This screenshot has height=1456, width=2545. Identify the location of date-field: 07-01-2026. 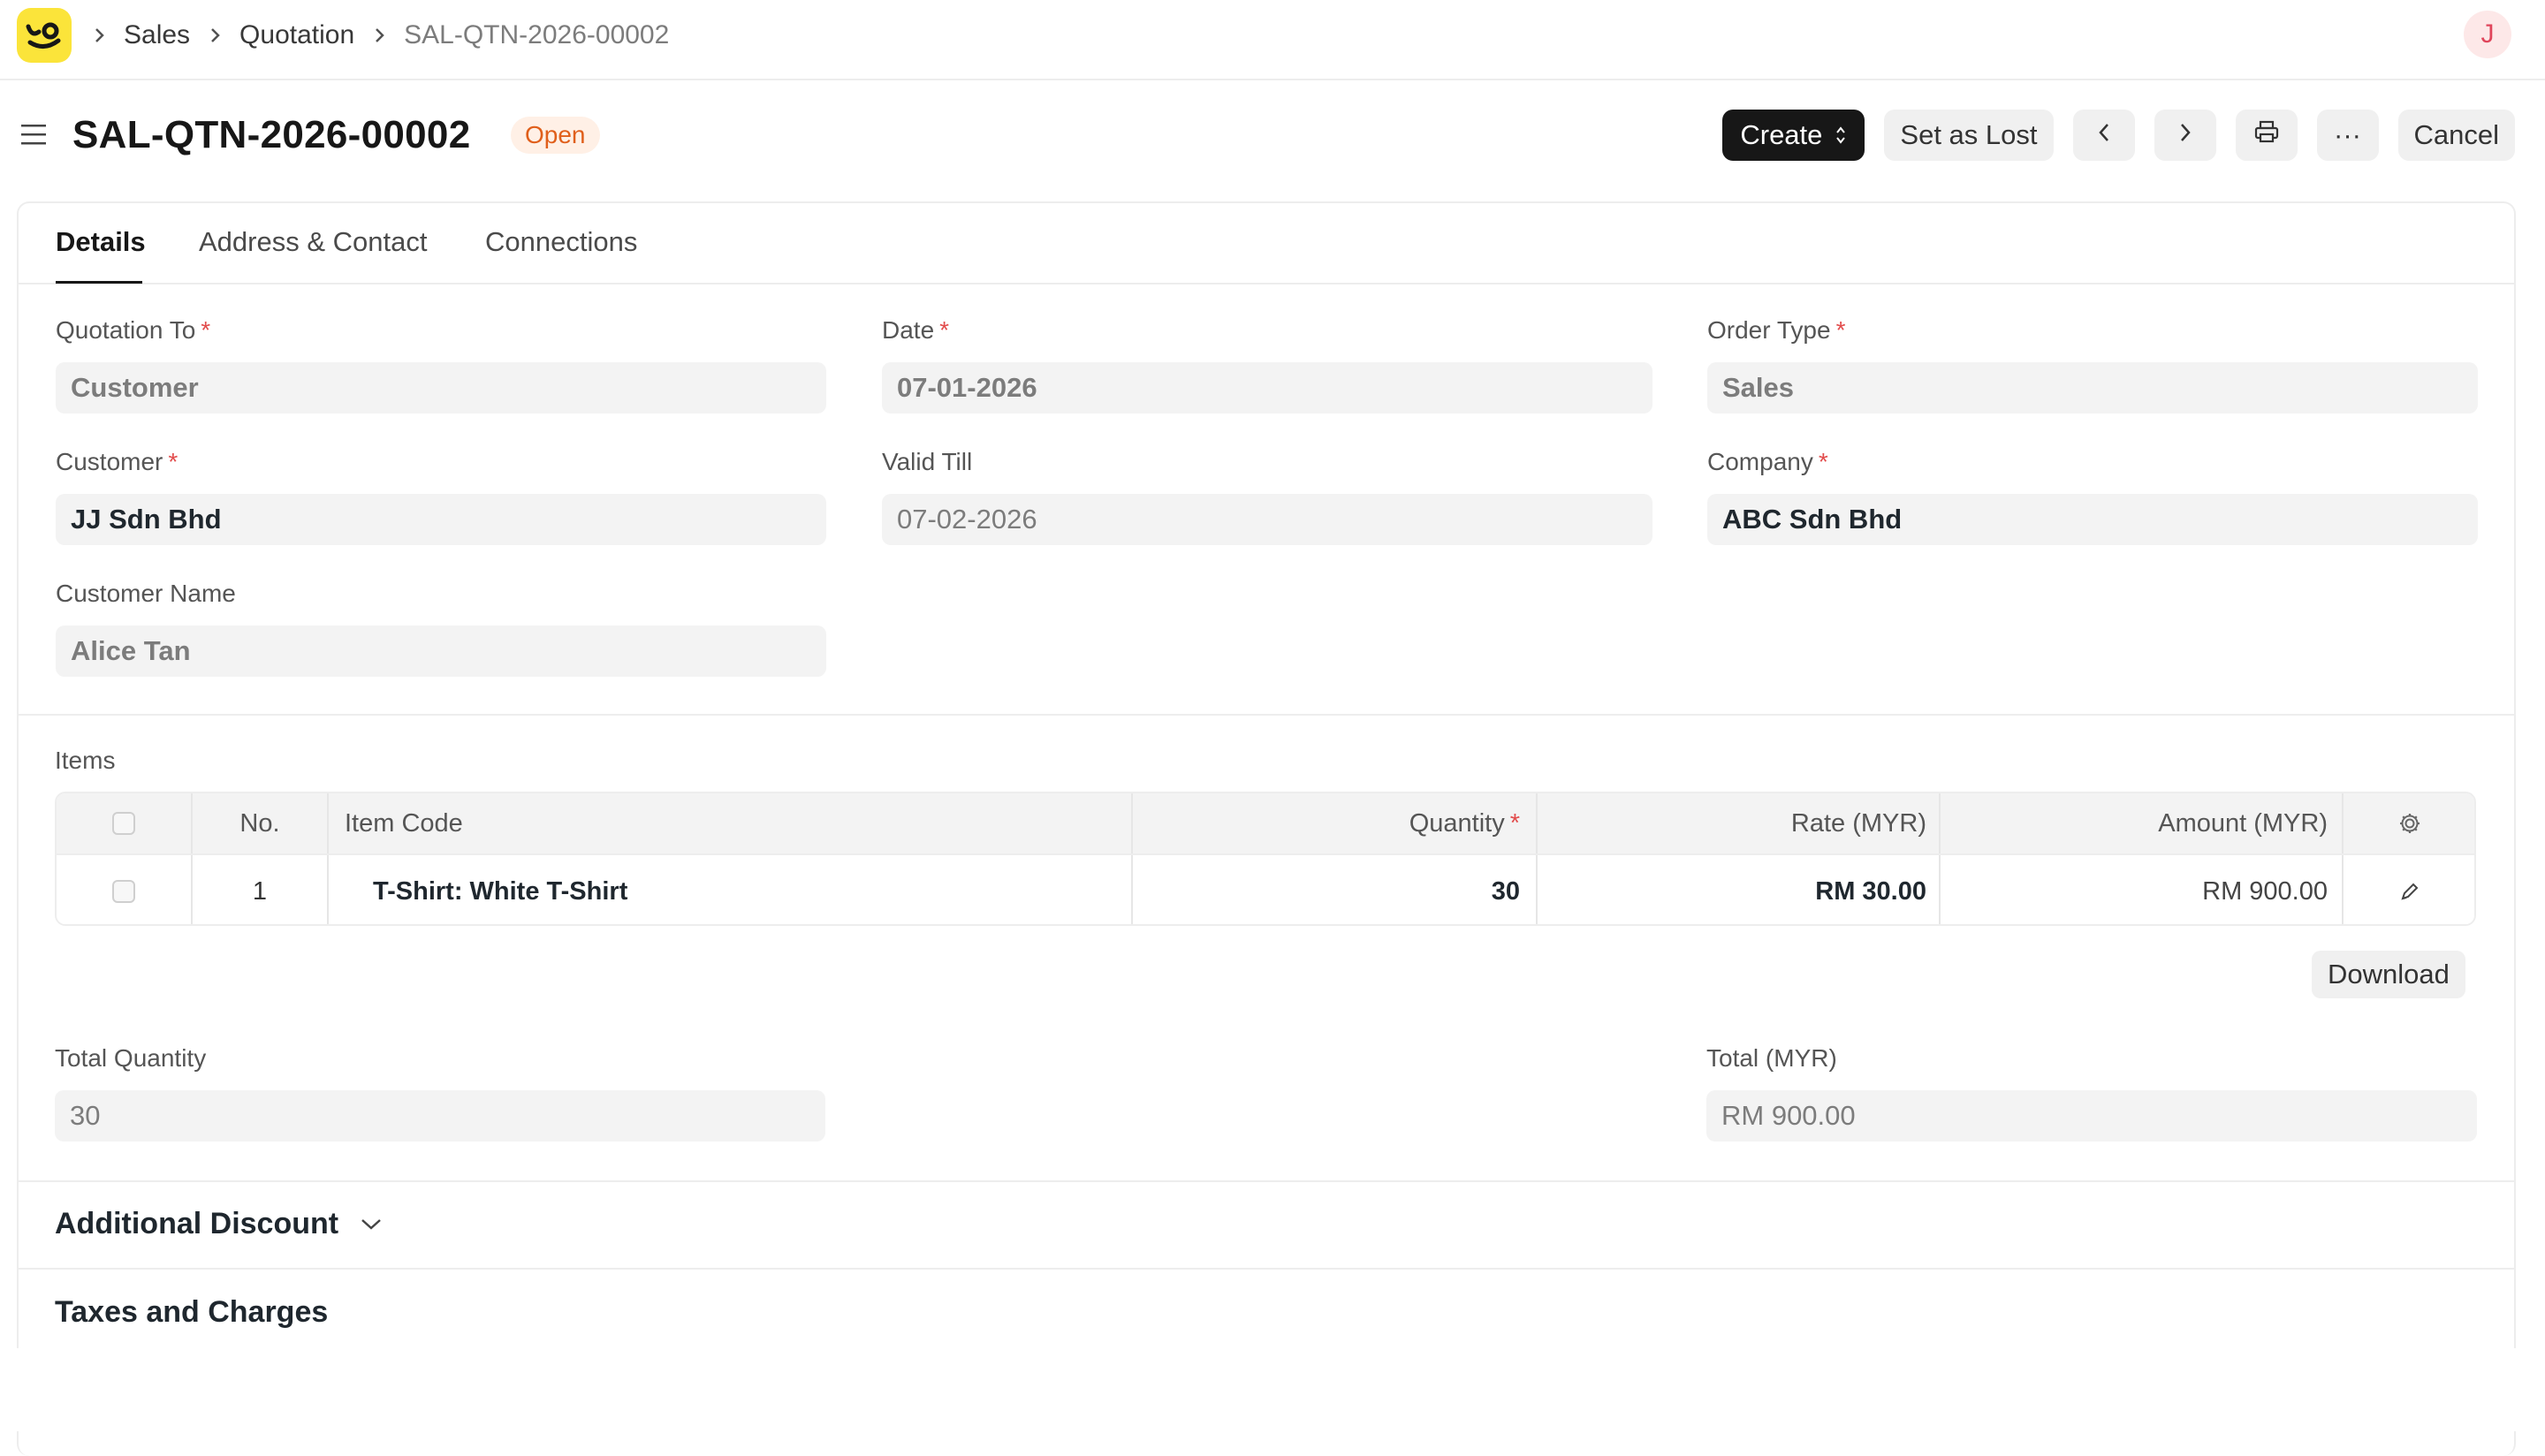
(1267, 387).